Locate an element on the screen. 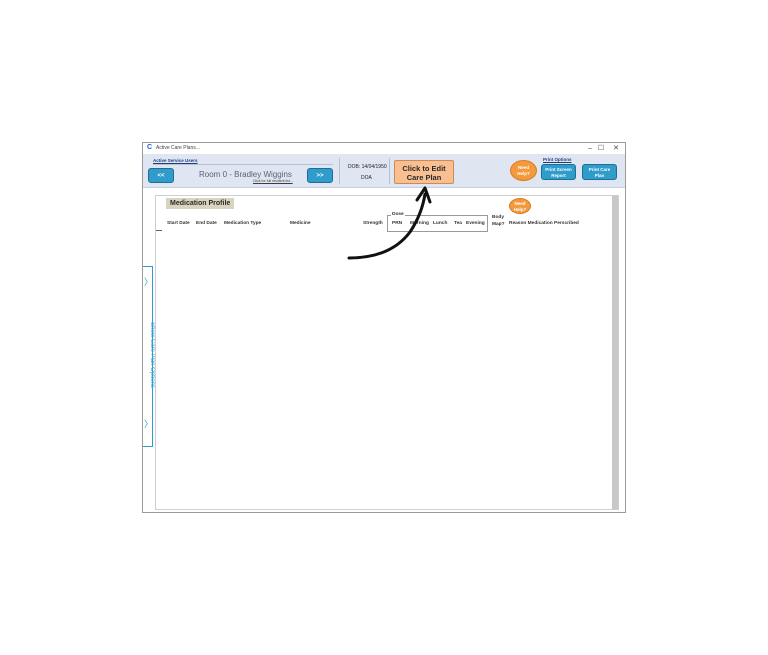 The height and width of the screenshot is (655, 768). col-reason: Reason Medication Perscribed is located at coordinates (544, 223).